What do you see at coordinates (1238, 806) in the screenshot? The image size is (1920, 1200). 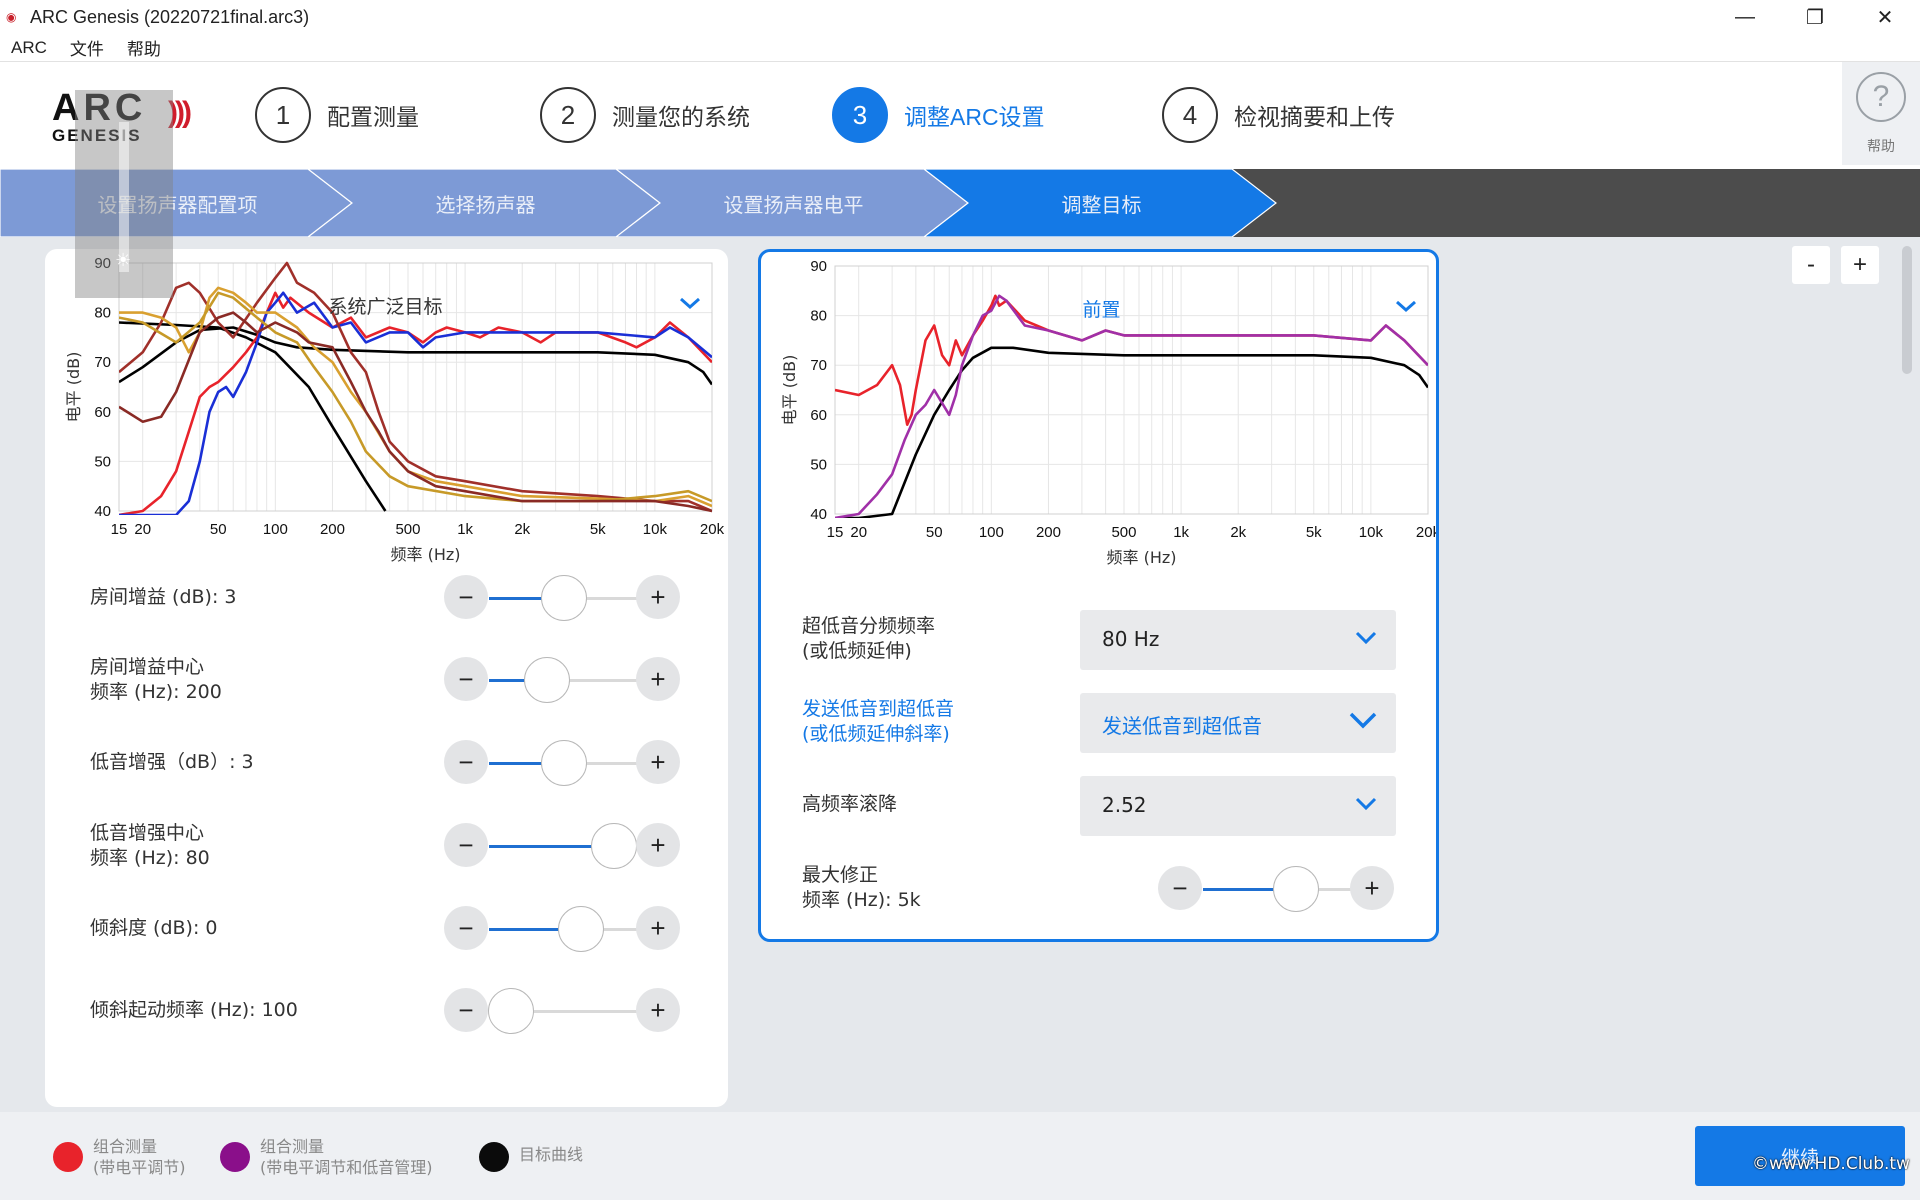 I see `hf-rolloff-dropdown: 2.52` at bounding box center [1238, 806].